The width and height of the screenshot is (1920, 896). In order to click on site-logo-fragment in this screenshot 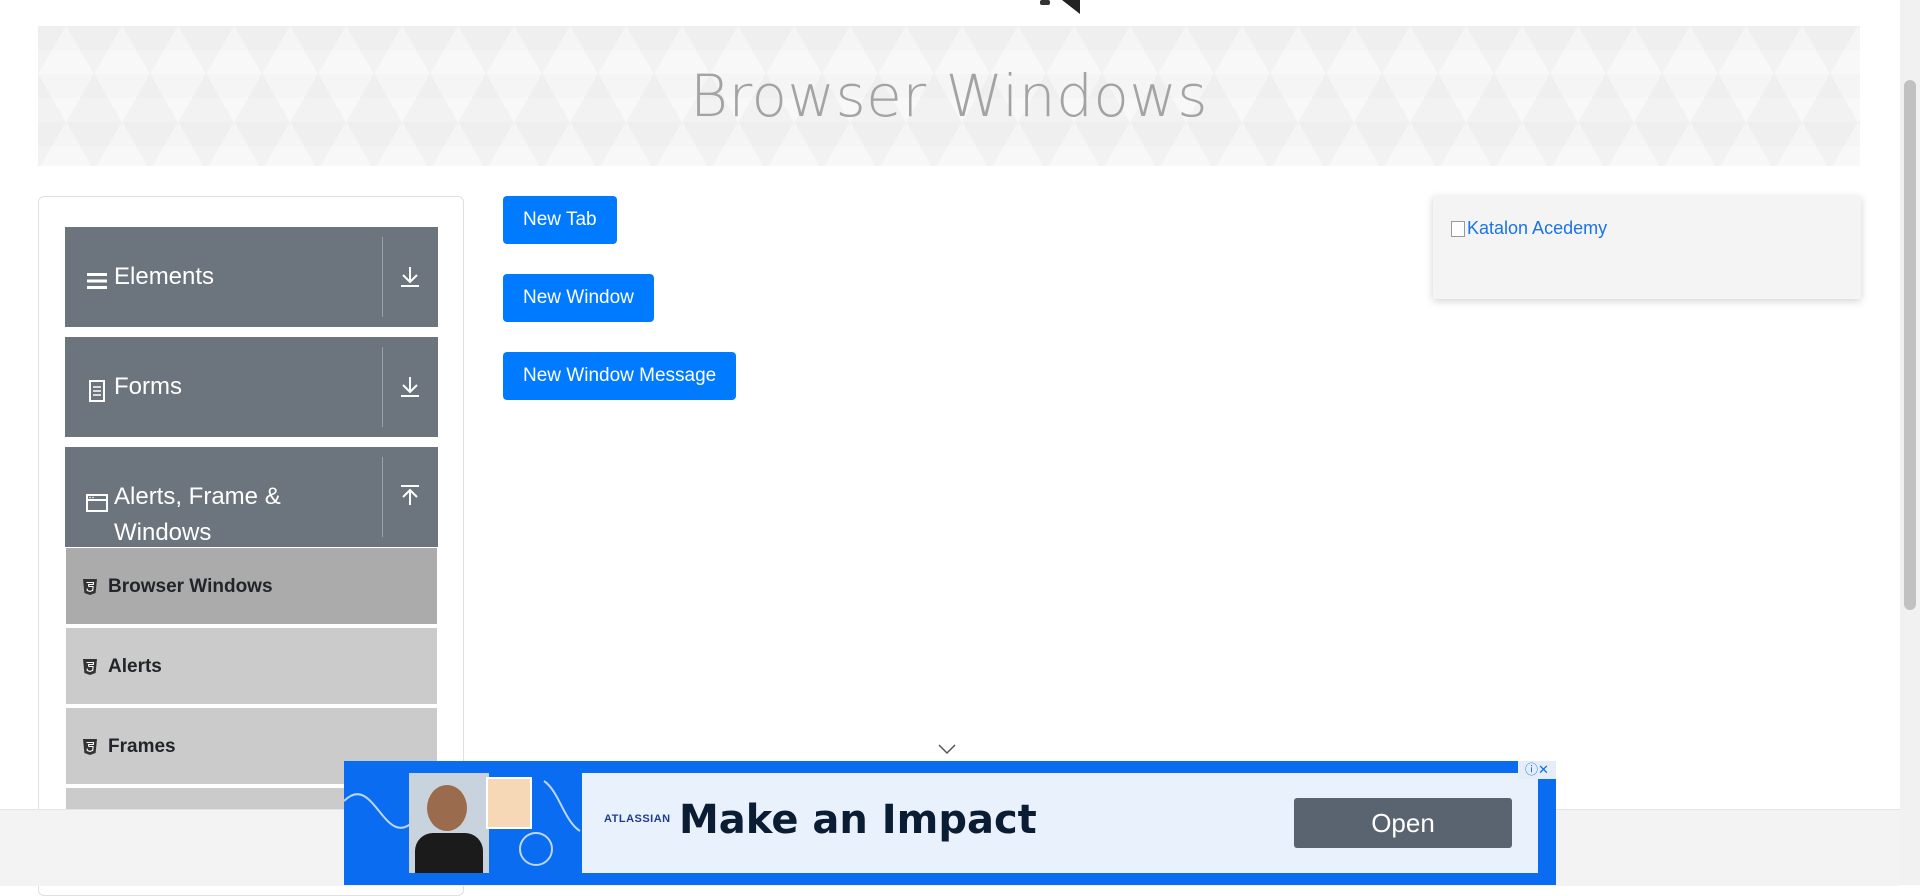, I will do `click(1060, 7)`.